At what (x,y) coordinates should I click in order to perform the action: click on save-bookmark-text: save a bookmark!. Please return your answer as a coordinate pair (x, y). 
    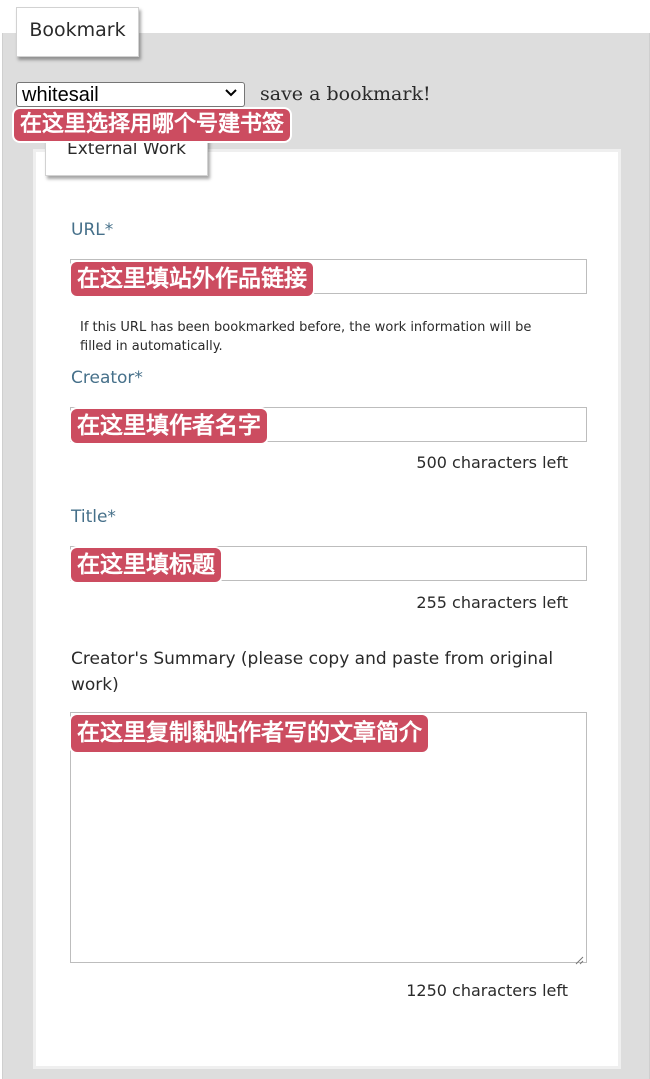
    Looking at the image, I should click on (345, 94).